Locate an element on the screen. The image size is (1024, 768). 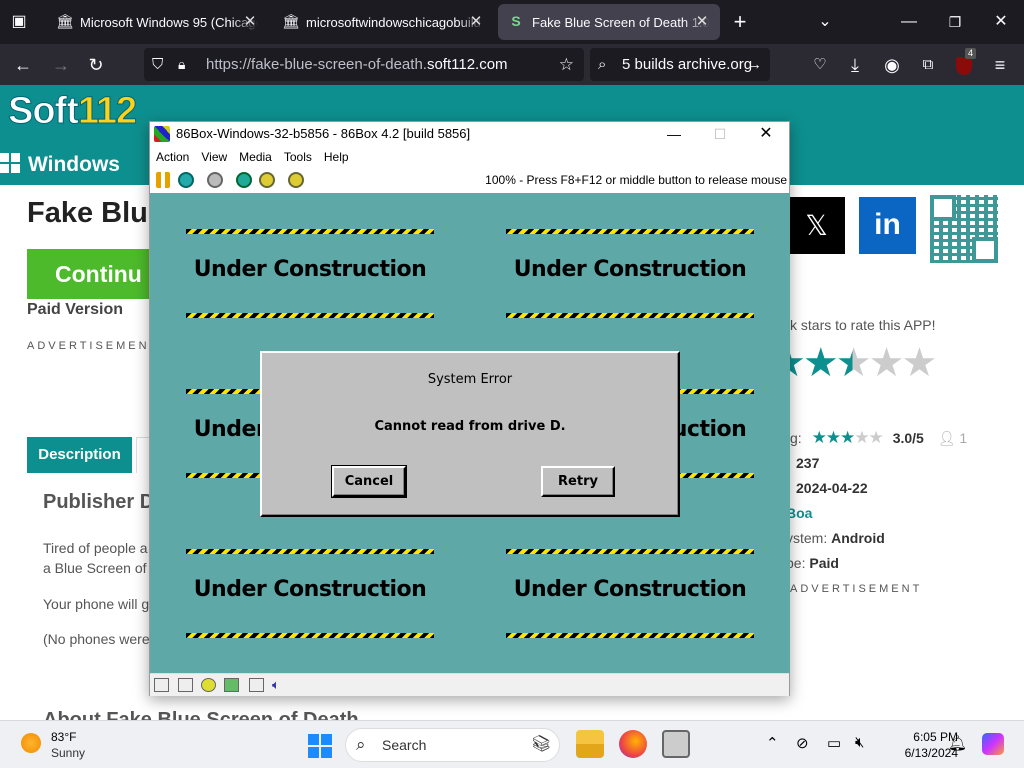
dialog-title: System Error is located at coordinates (470, 379).